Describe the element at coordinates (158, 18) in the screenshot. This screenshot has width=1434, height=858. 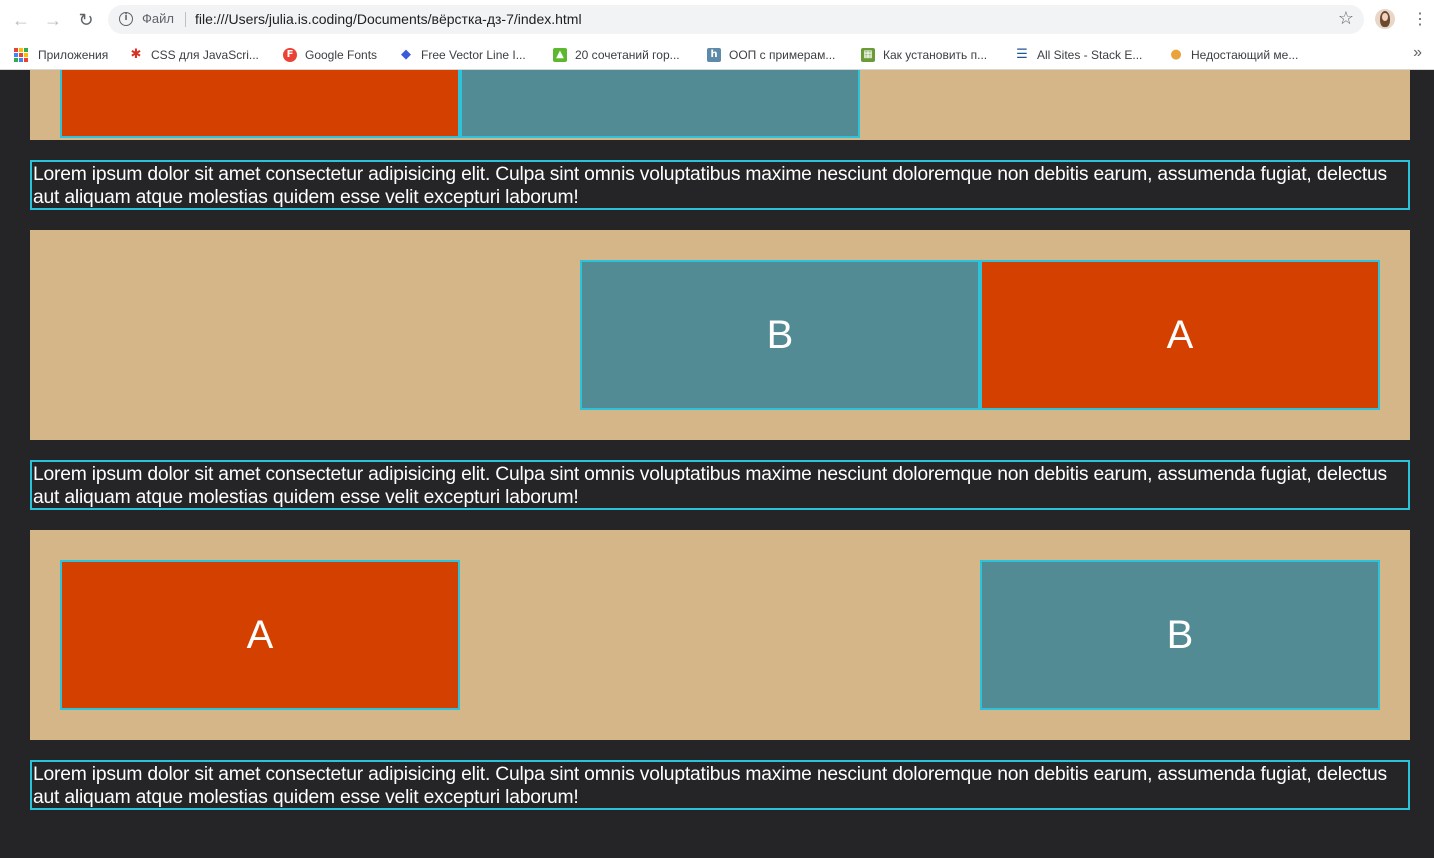
I see `scheme-label: Файл` at that location.